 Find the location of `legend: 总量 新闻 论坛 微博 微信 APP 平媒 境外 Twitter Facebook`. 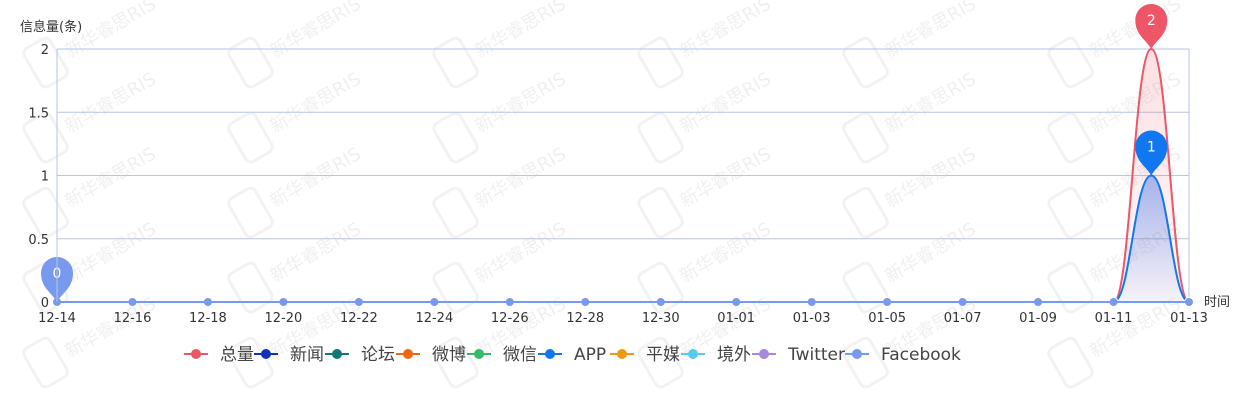

legend: 总量 新闻 论坛 微博 微信 APP 平媒 境外 Twitter Facebook is located at coordinates (572, 355).